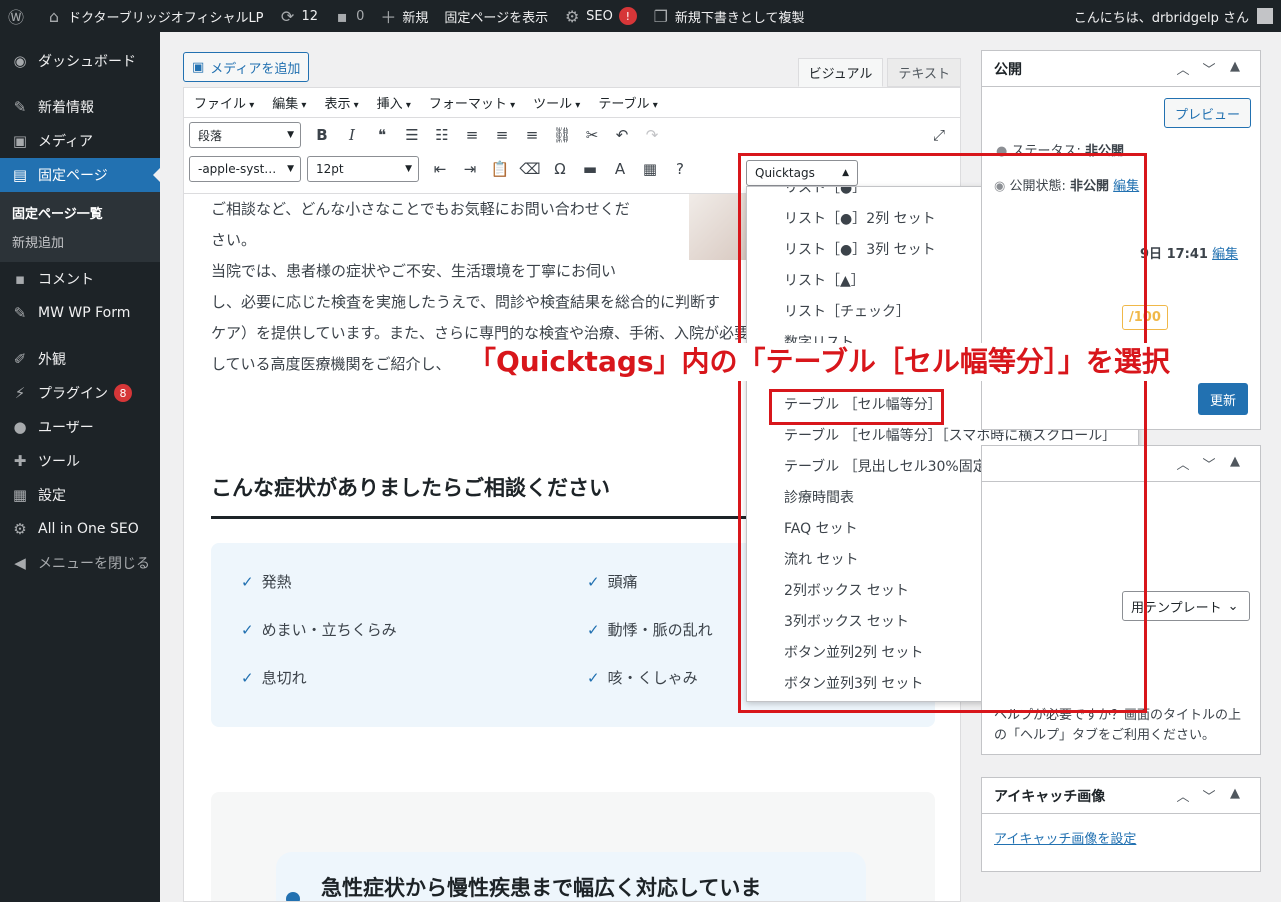 The image size is (1281, 902). What do you see at coordinates (404, 16) in the screenshot?
I see `new-content-link: ＋新規` at bounding box center [404, 16].